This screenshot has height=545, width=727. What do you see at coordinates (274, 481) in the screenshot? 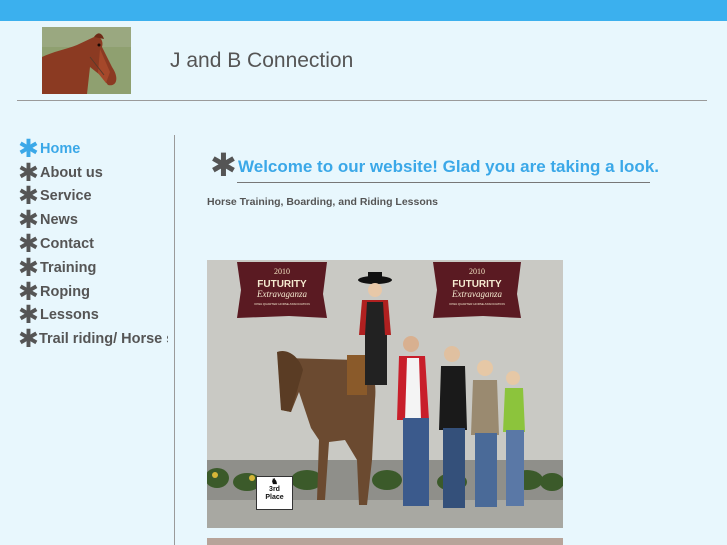
I see `horse-icon: ♞` at bounding box center [274, 481].